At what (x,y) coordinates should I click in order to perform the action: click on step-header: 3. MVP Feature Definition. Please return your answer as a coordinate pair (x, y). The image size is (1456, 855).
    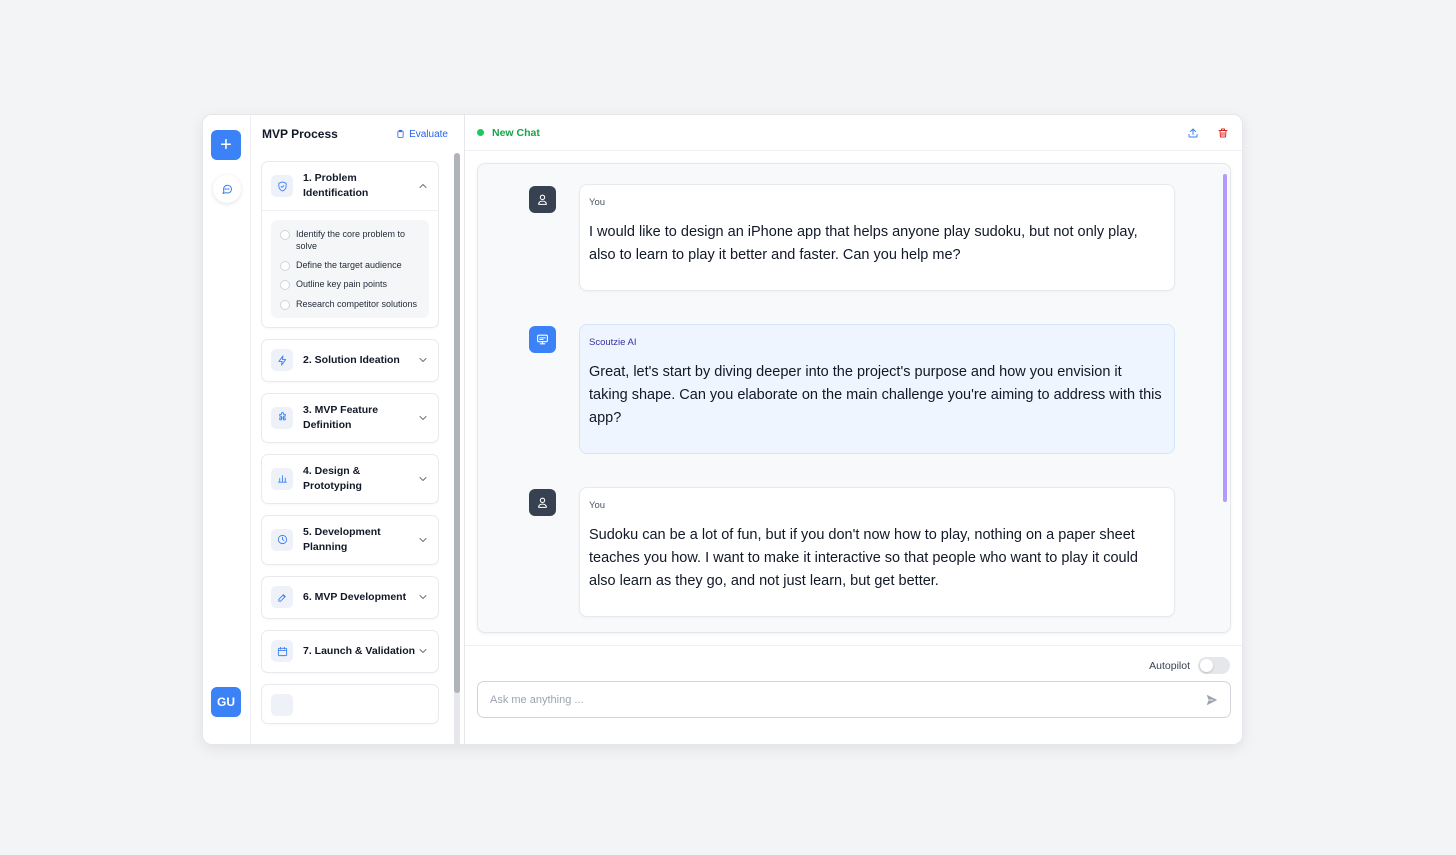
    Looking at the image, I should click on (350, 418).